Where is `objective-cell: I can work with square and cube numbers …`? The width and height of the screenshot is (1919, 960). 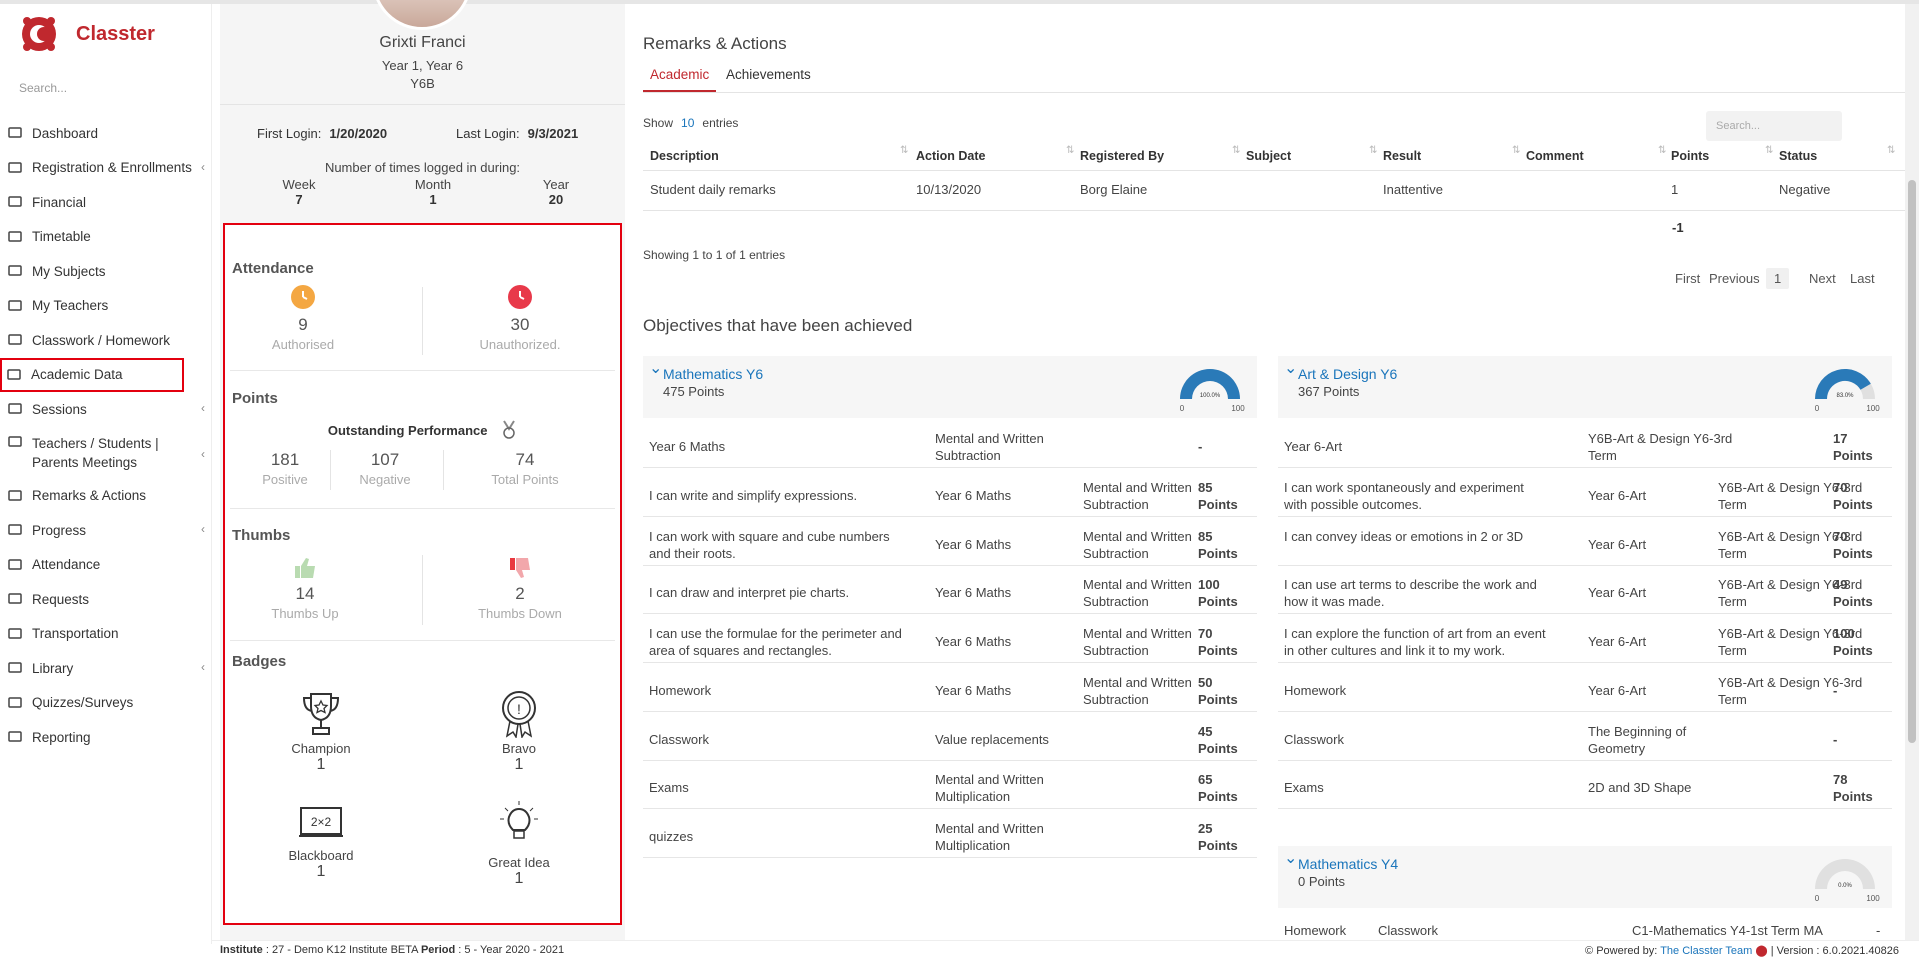
objective-cell: I can work with square and cube numbers … is located at coordinates (769, 545).